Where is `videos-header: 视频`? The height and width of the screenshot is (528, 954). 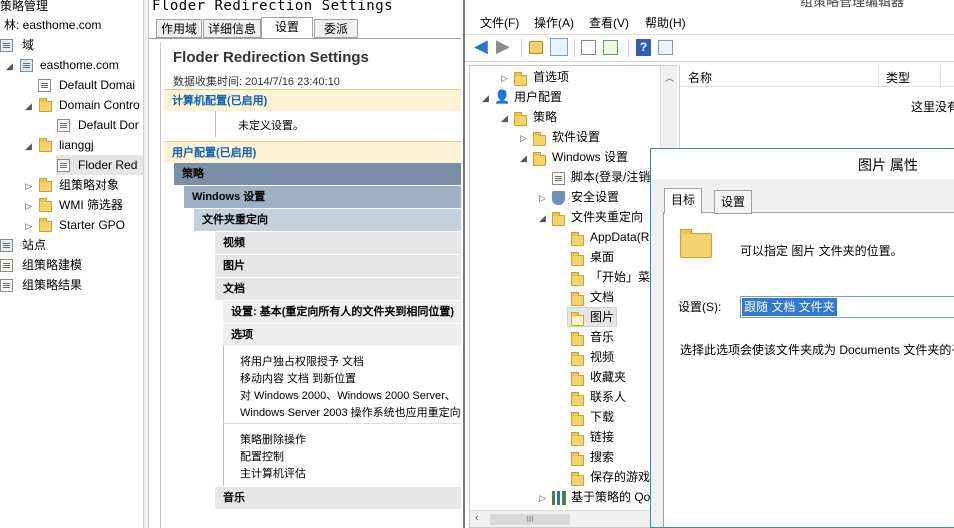 videos-header: 视频 is located at coordinates (338, 243).